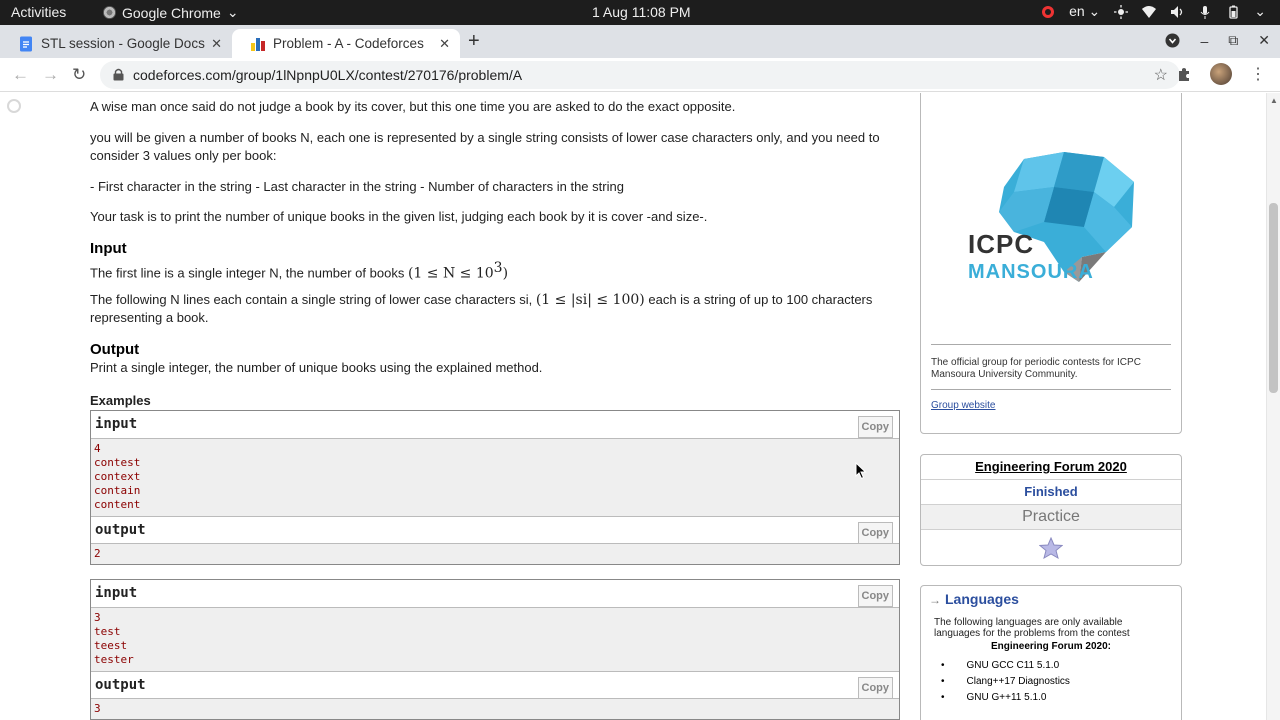 This screenshot has height=720, width=1280. I want to click on app-name: Google Chrome, so click(171, 12).